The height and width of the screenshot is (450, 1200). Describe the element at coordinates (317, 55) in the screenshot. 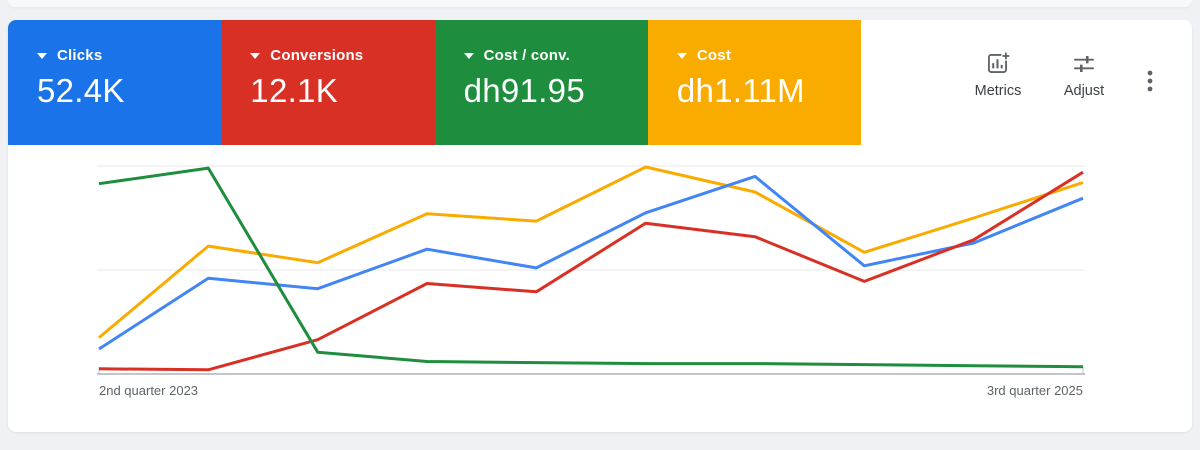

I see `scorecard-conversions-label: Conversions` at that location.